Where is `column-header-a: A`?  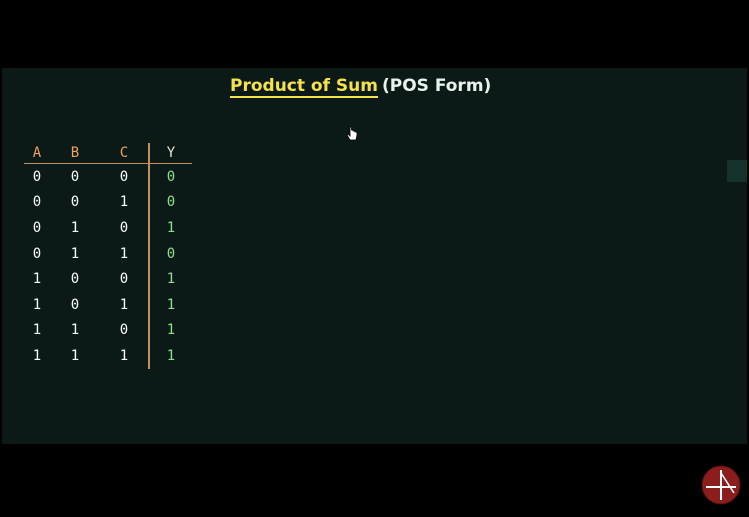
column-header-a: A is located at coordinates (37, 153).